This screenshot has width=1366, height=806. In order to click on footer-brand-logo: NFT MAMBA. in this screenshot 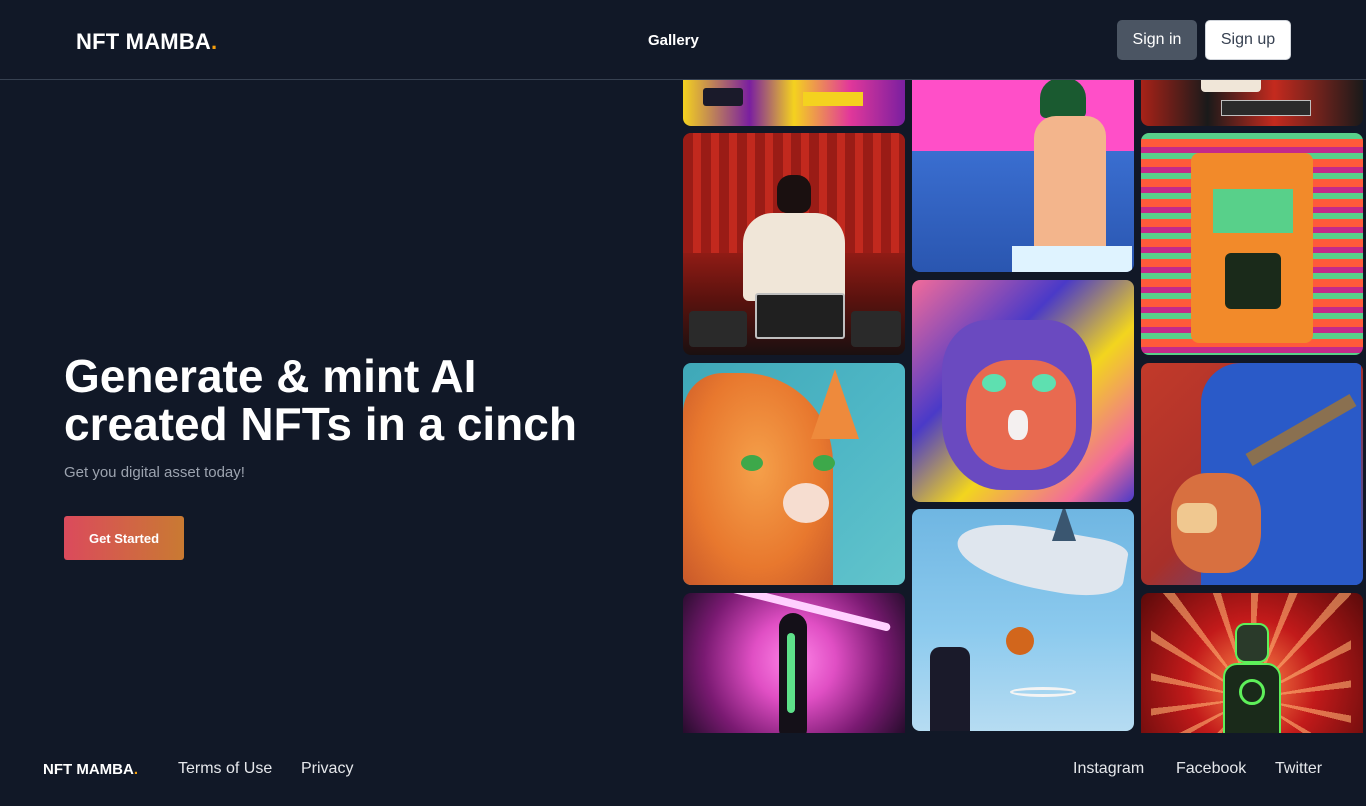, I will do `click(90, 769)`.